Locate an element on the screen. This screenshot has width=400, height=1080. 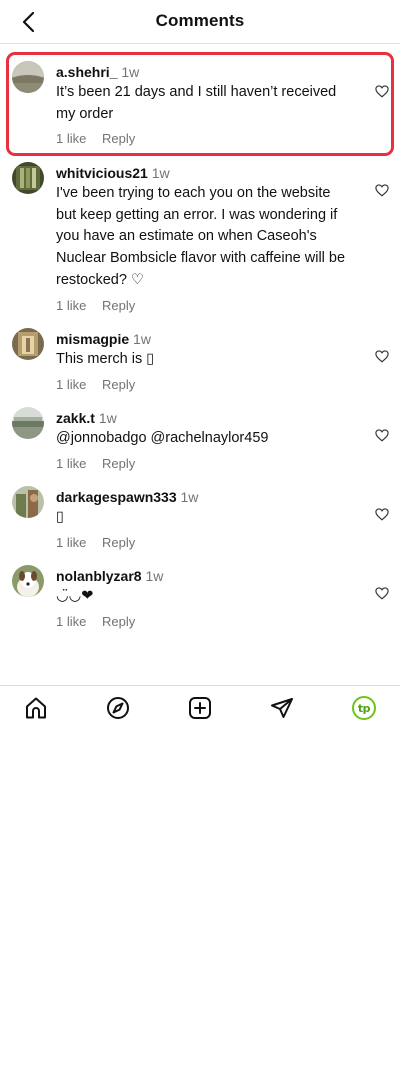
comment-username: zakk.t is located at coordinates (75, 418).